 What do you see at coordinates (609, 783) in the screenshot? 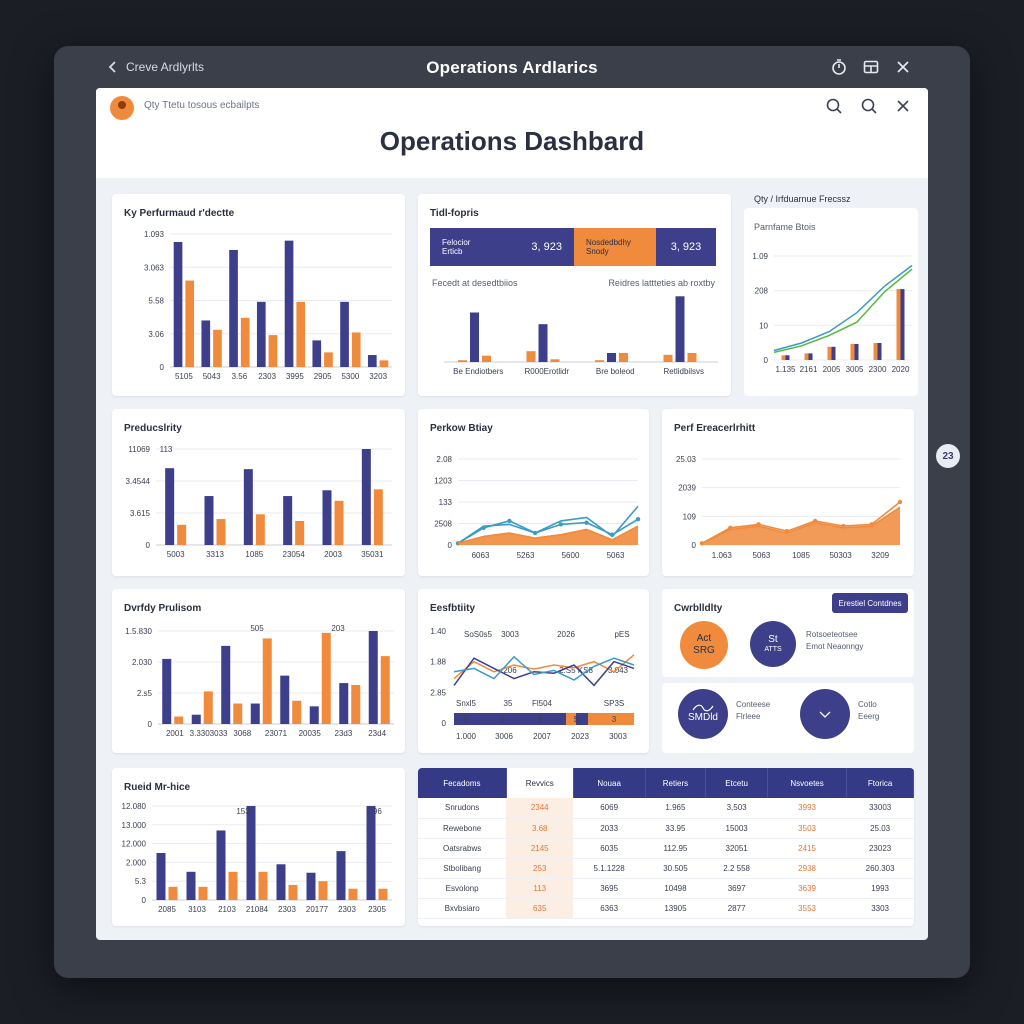
I see `table-header-cell: Nouaa` at bounding box center [609, 783].